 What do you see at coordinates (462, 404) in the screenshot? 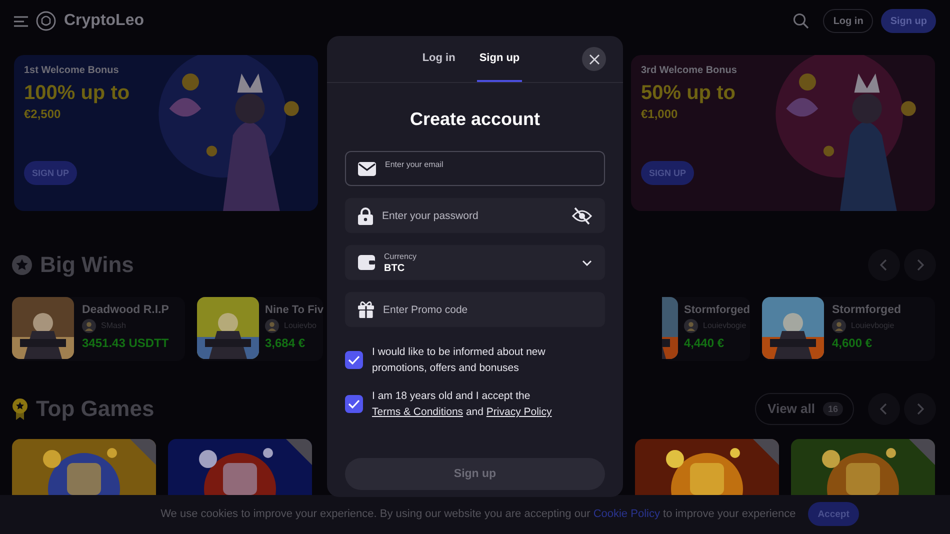
I see `consent-text: I am 18 years old and I accept the Terms & Conditions and Privacy Policy` at bounding box center [462, 404].